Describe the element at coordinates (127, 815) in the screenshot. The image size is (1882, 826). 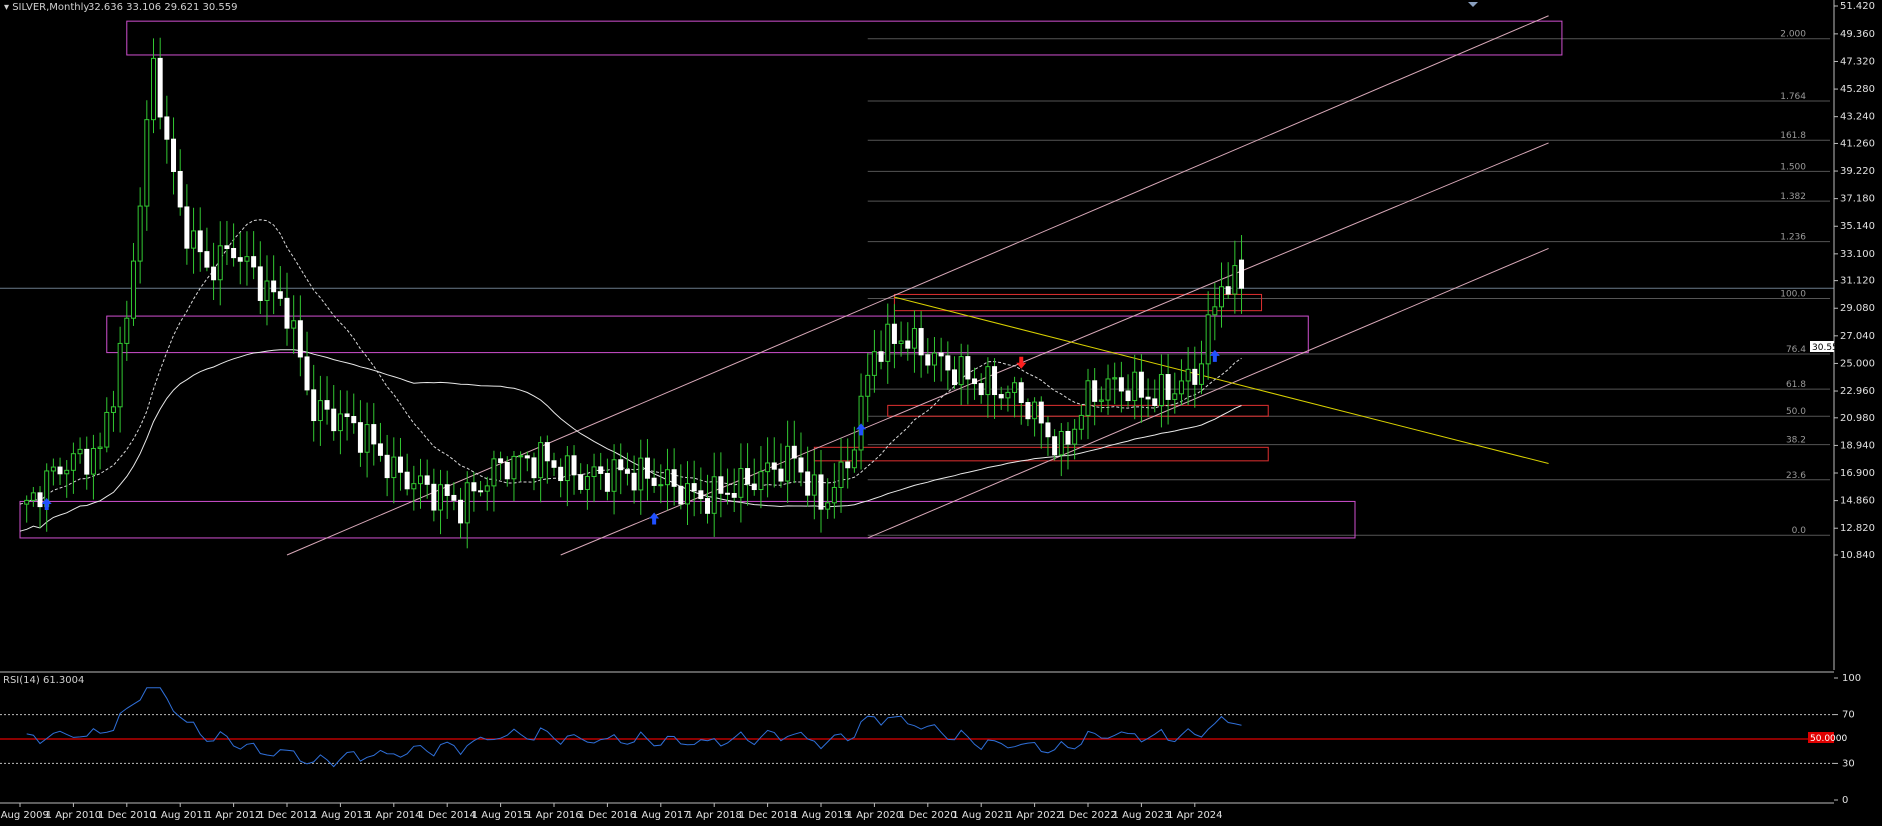
I see `time-tick-label: 1 Dec 2010` at that location.